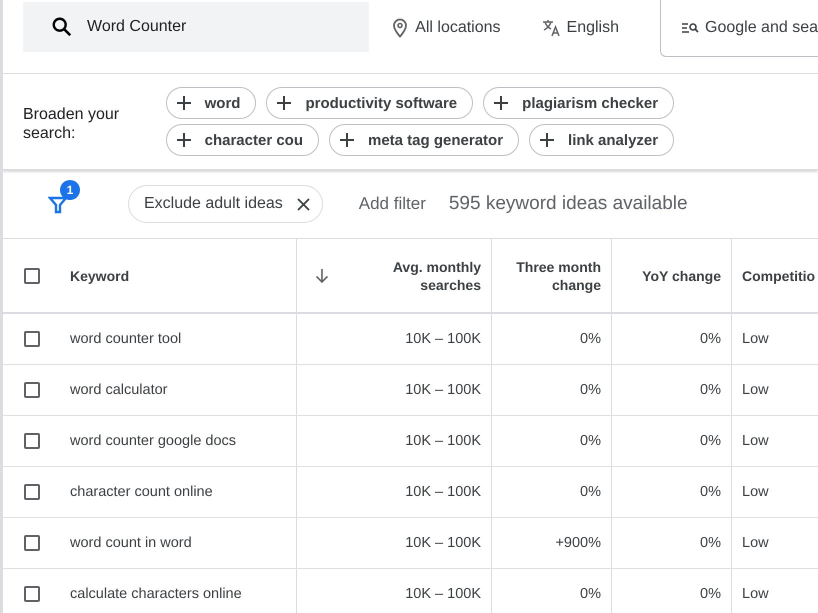 The image size is (818, 613). I want to click on keyword-cell: word calculator, so click(119, 390).